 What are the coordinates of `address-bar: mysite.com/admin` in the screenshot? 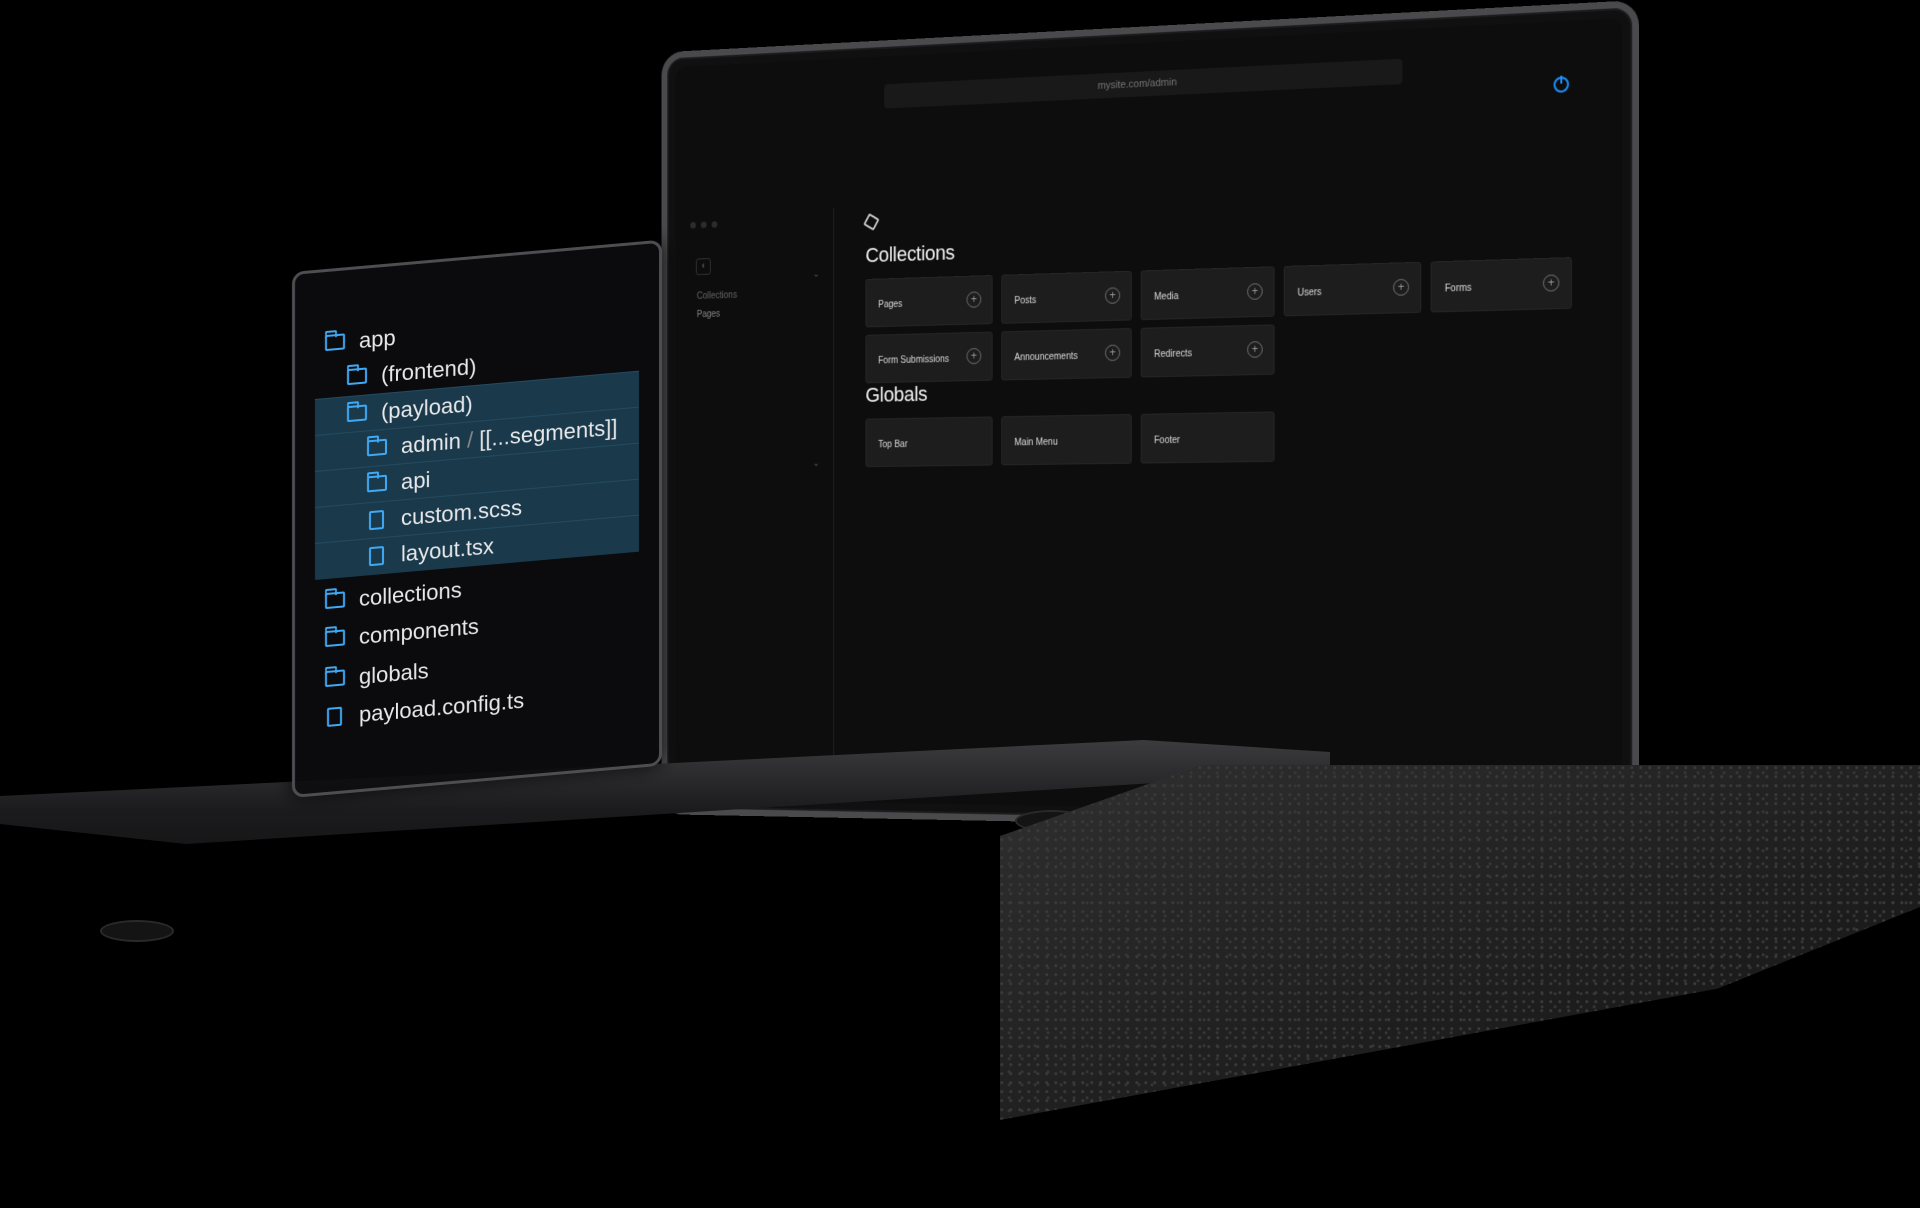 It's located at (1143, 84).